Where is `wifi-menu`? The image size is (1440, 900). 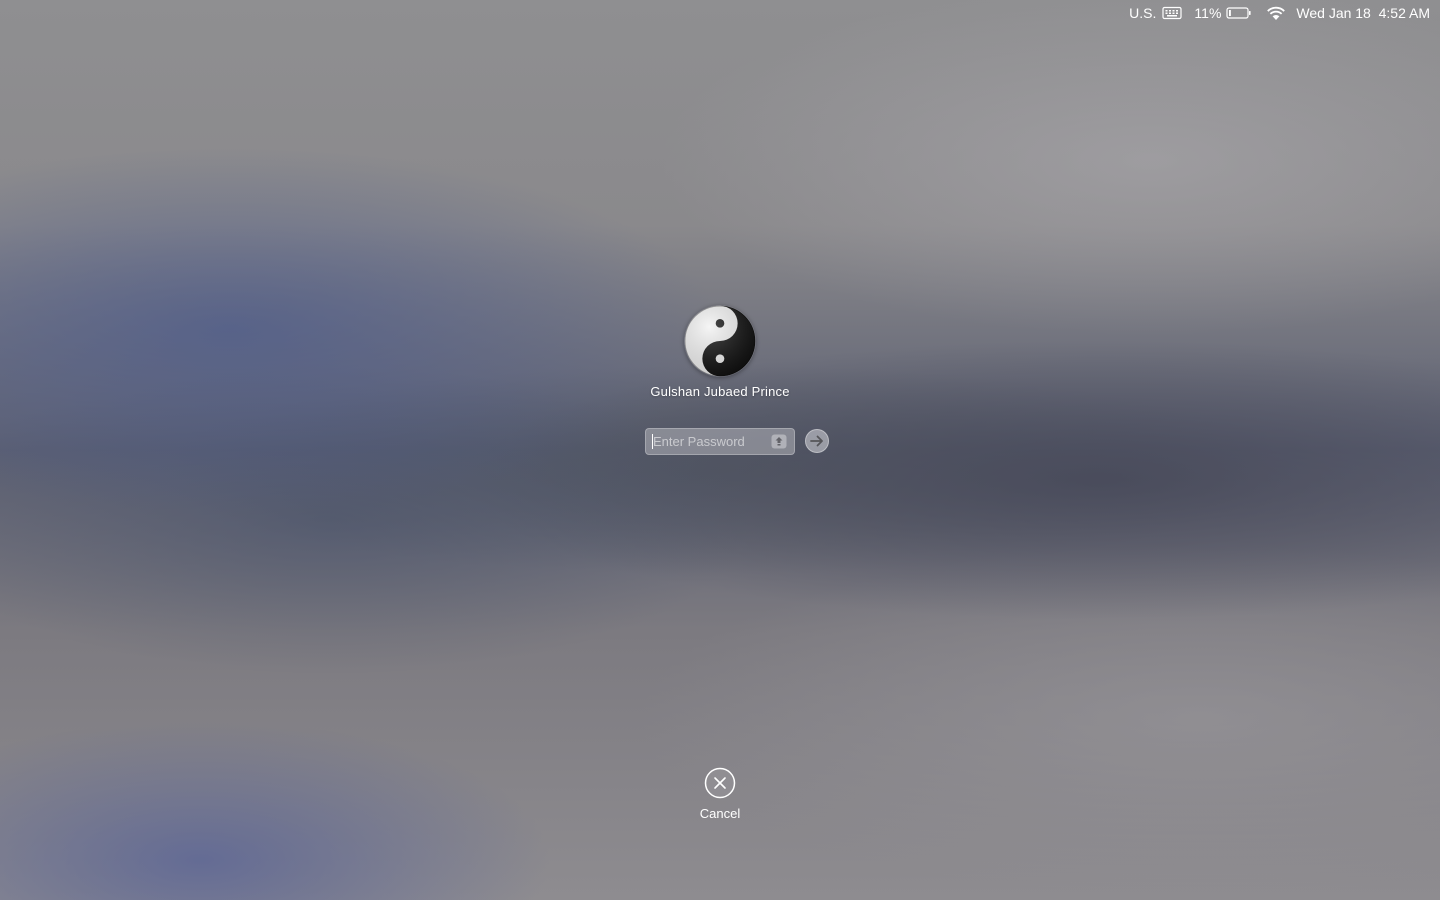
wifi-menu is located at coordinates (1276, 13).